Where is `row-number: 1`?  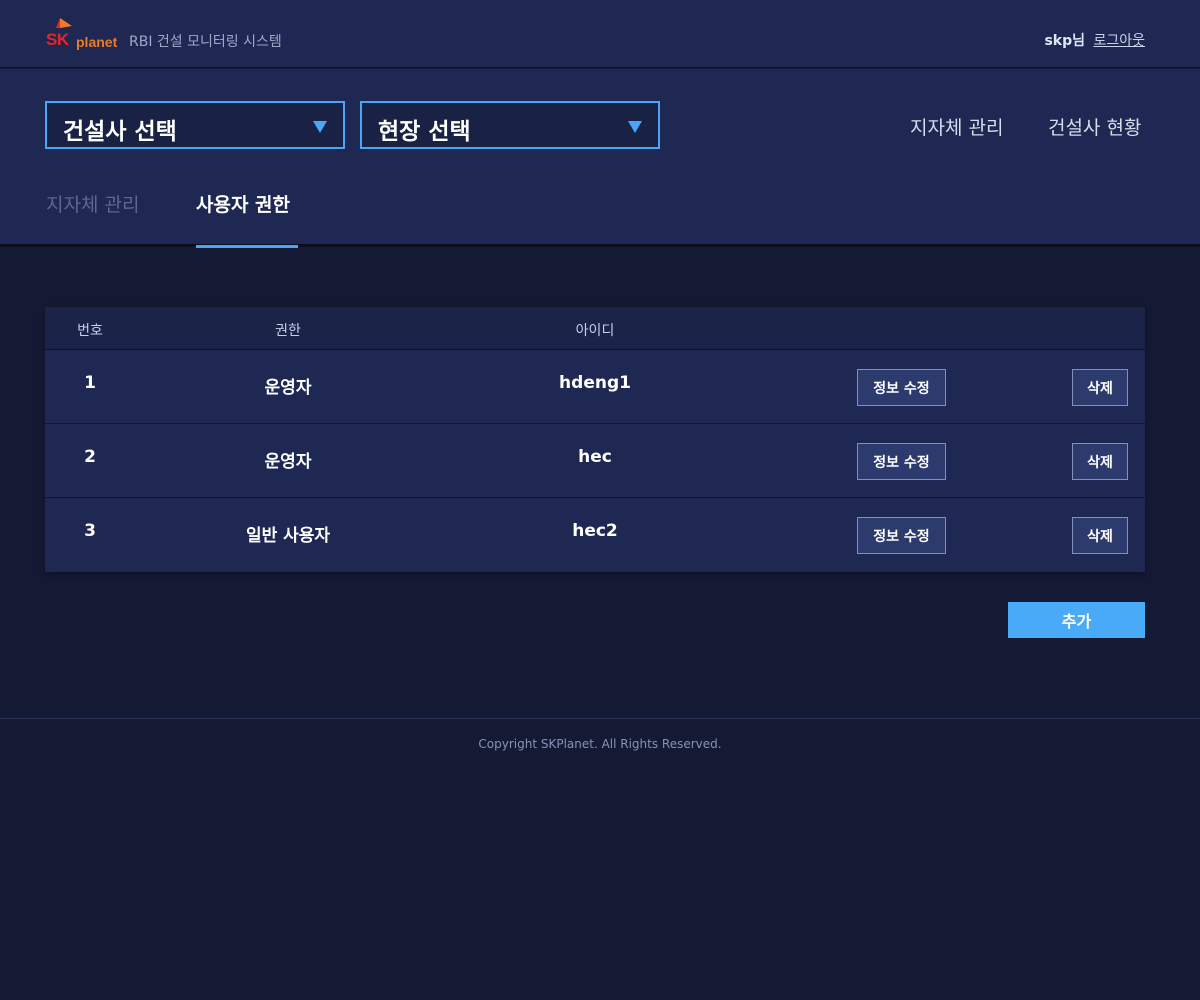 row-number: 1 is located at coordinates (90, 383).